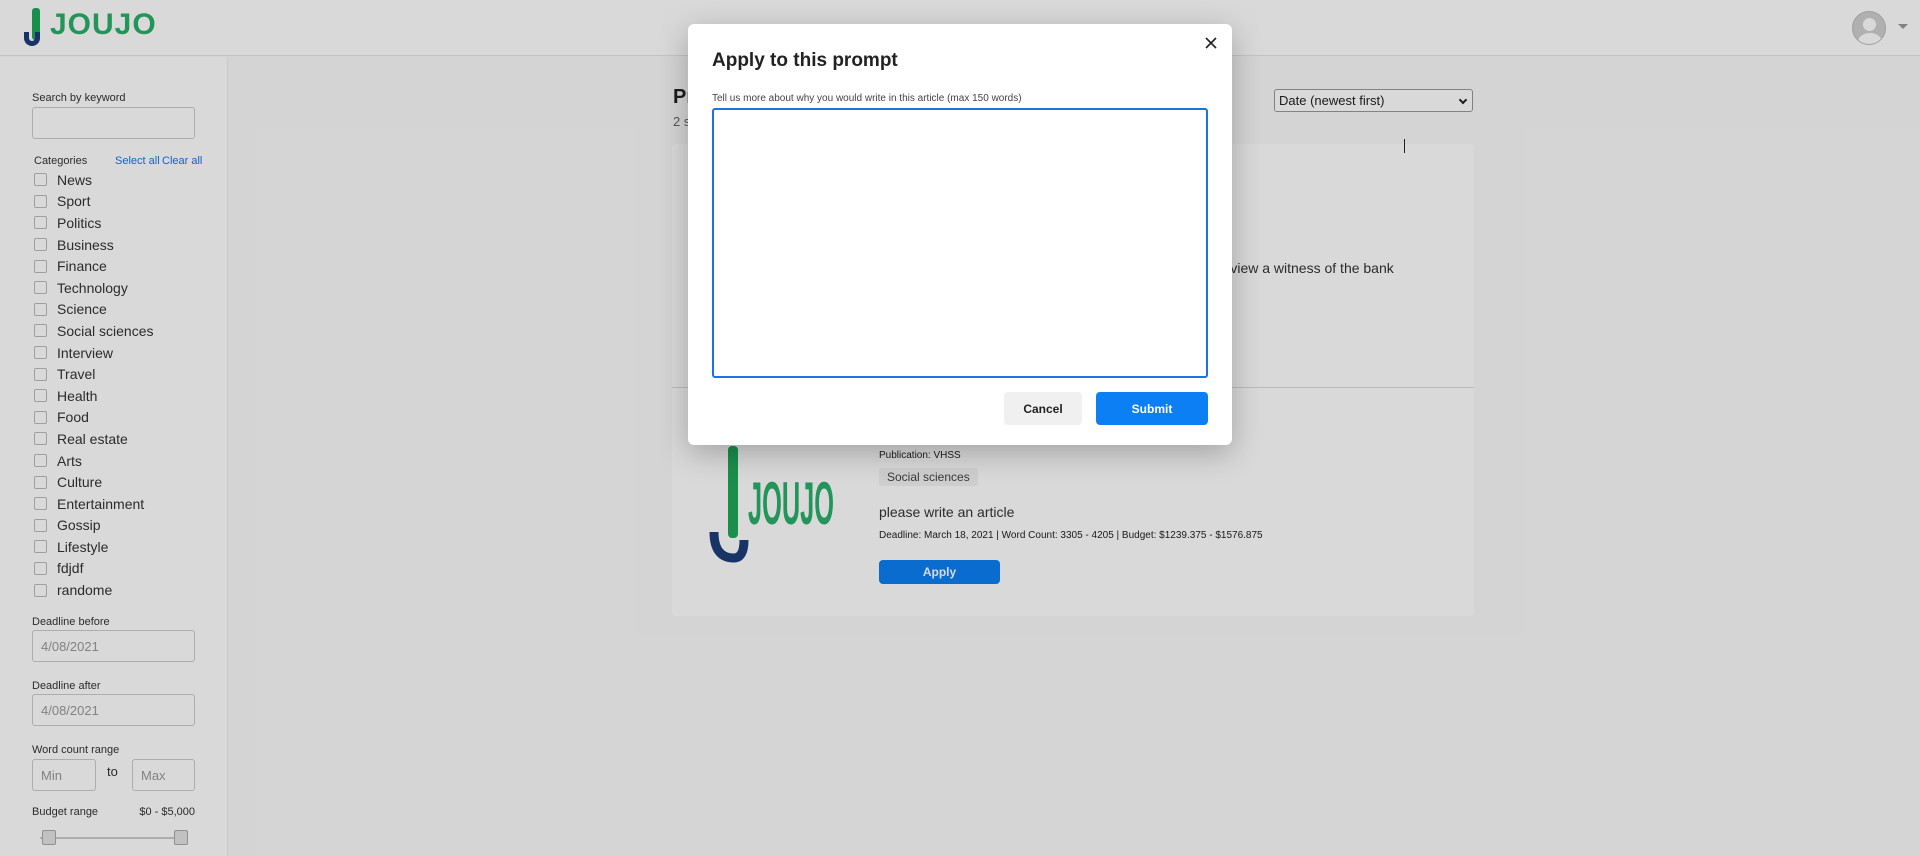 The image size is (1920, 856). I want to click on motivation-textarea, so click(960, 243).